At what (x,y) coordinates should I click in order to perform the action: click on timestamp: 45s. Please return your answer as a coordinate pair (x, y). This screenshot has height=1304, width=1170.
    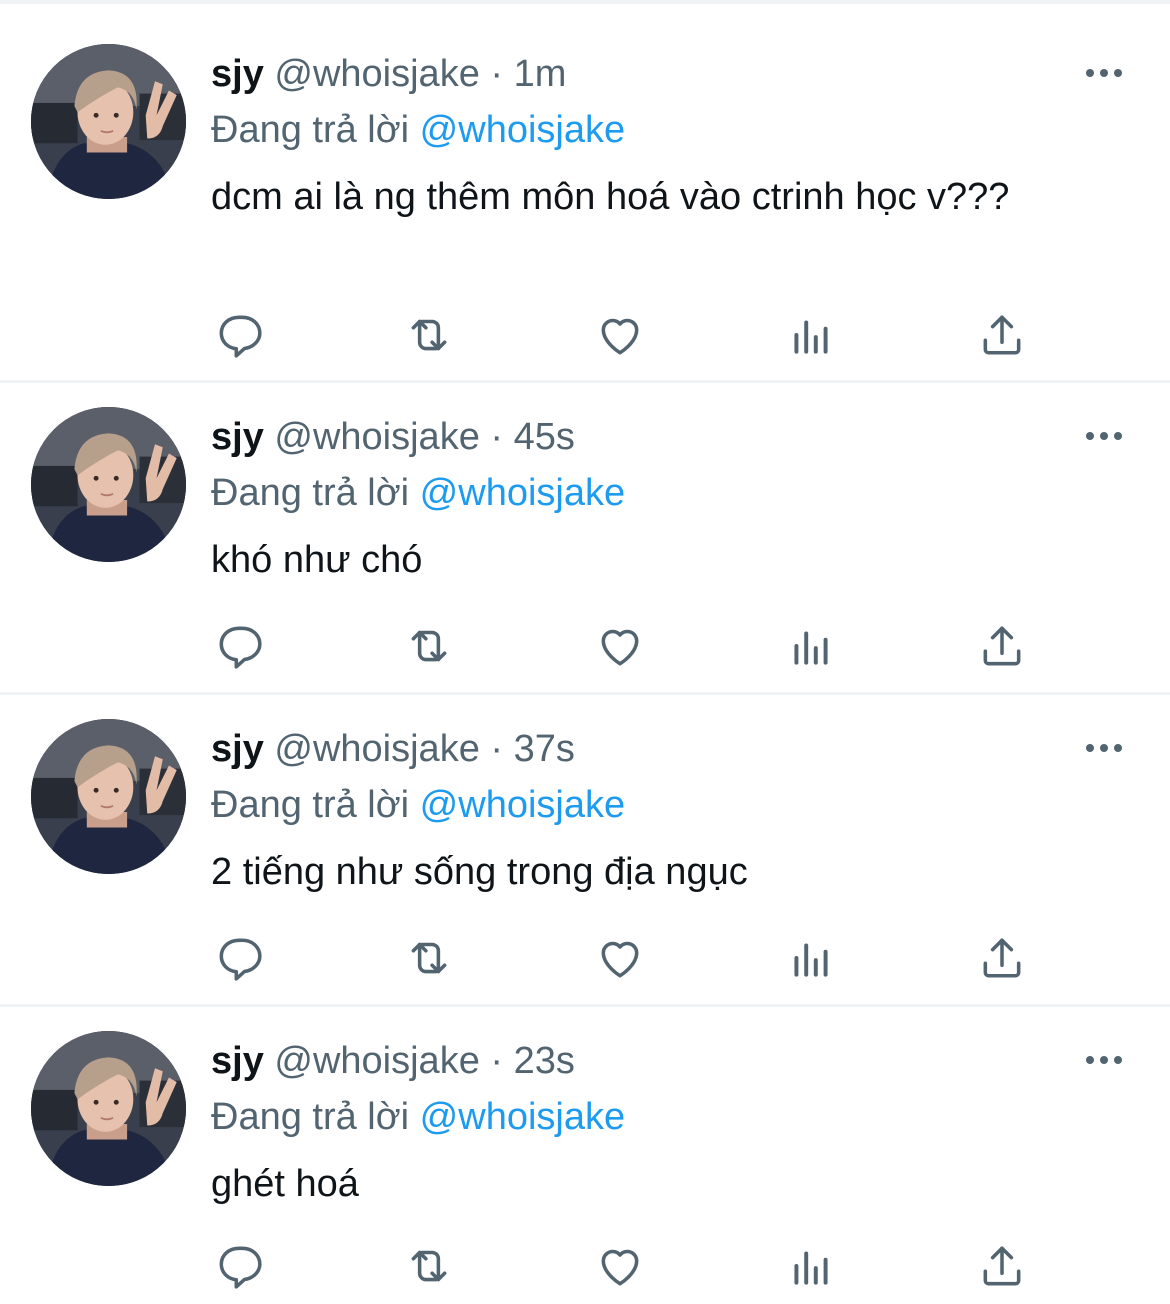
    Looking at the image, I should click on (544, 437).